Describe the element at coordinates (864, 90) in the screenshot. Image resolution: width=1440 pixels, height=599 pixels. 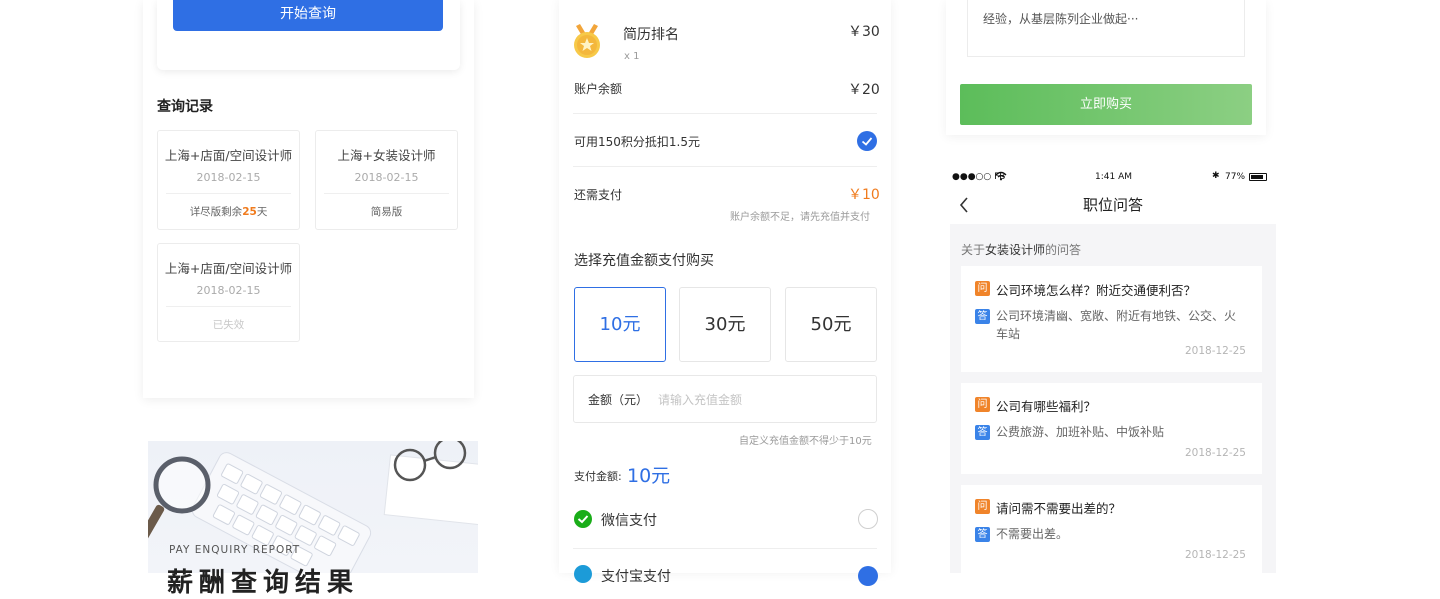
I see `balance-value: ￥20` at that location.